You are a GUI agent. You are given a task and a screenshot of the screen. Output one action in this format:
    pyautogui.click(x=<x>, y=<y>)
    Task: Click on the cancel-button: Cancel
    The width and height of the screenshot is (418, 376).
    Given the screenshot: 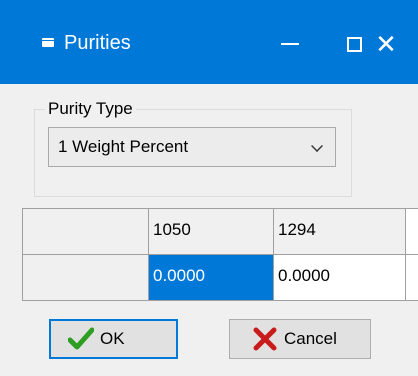 What is the action you would take?
    pyautogui.click(x=300, y=339)
    